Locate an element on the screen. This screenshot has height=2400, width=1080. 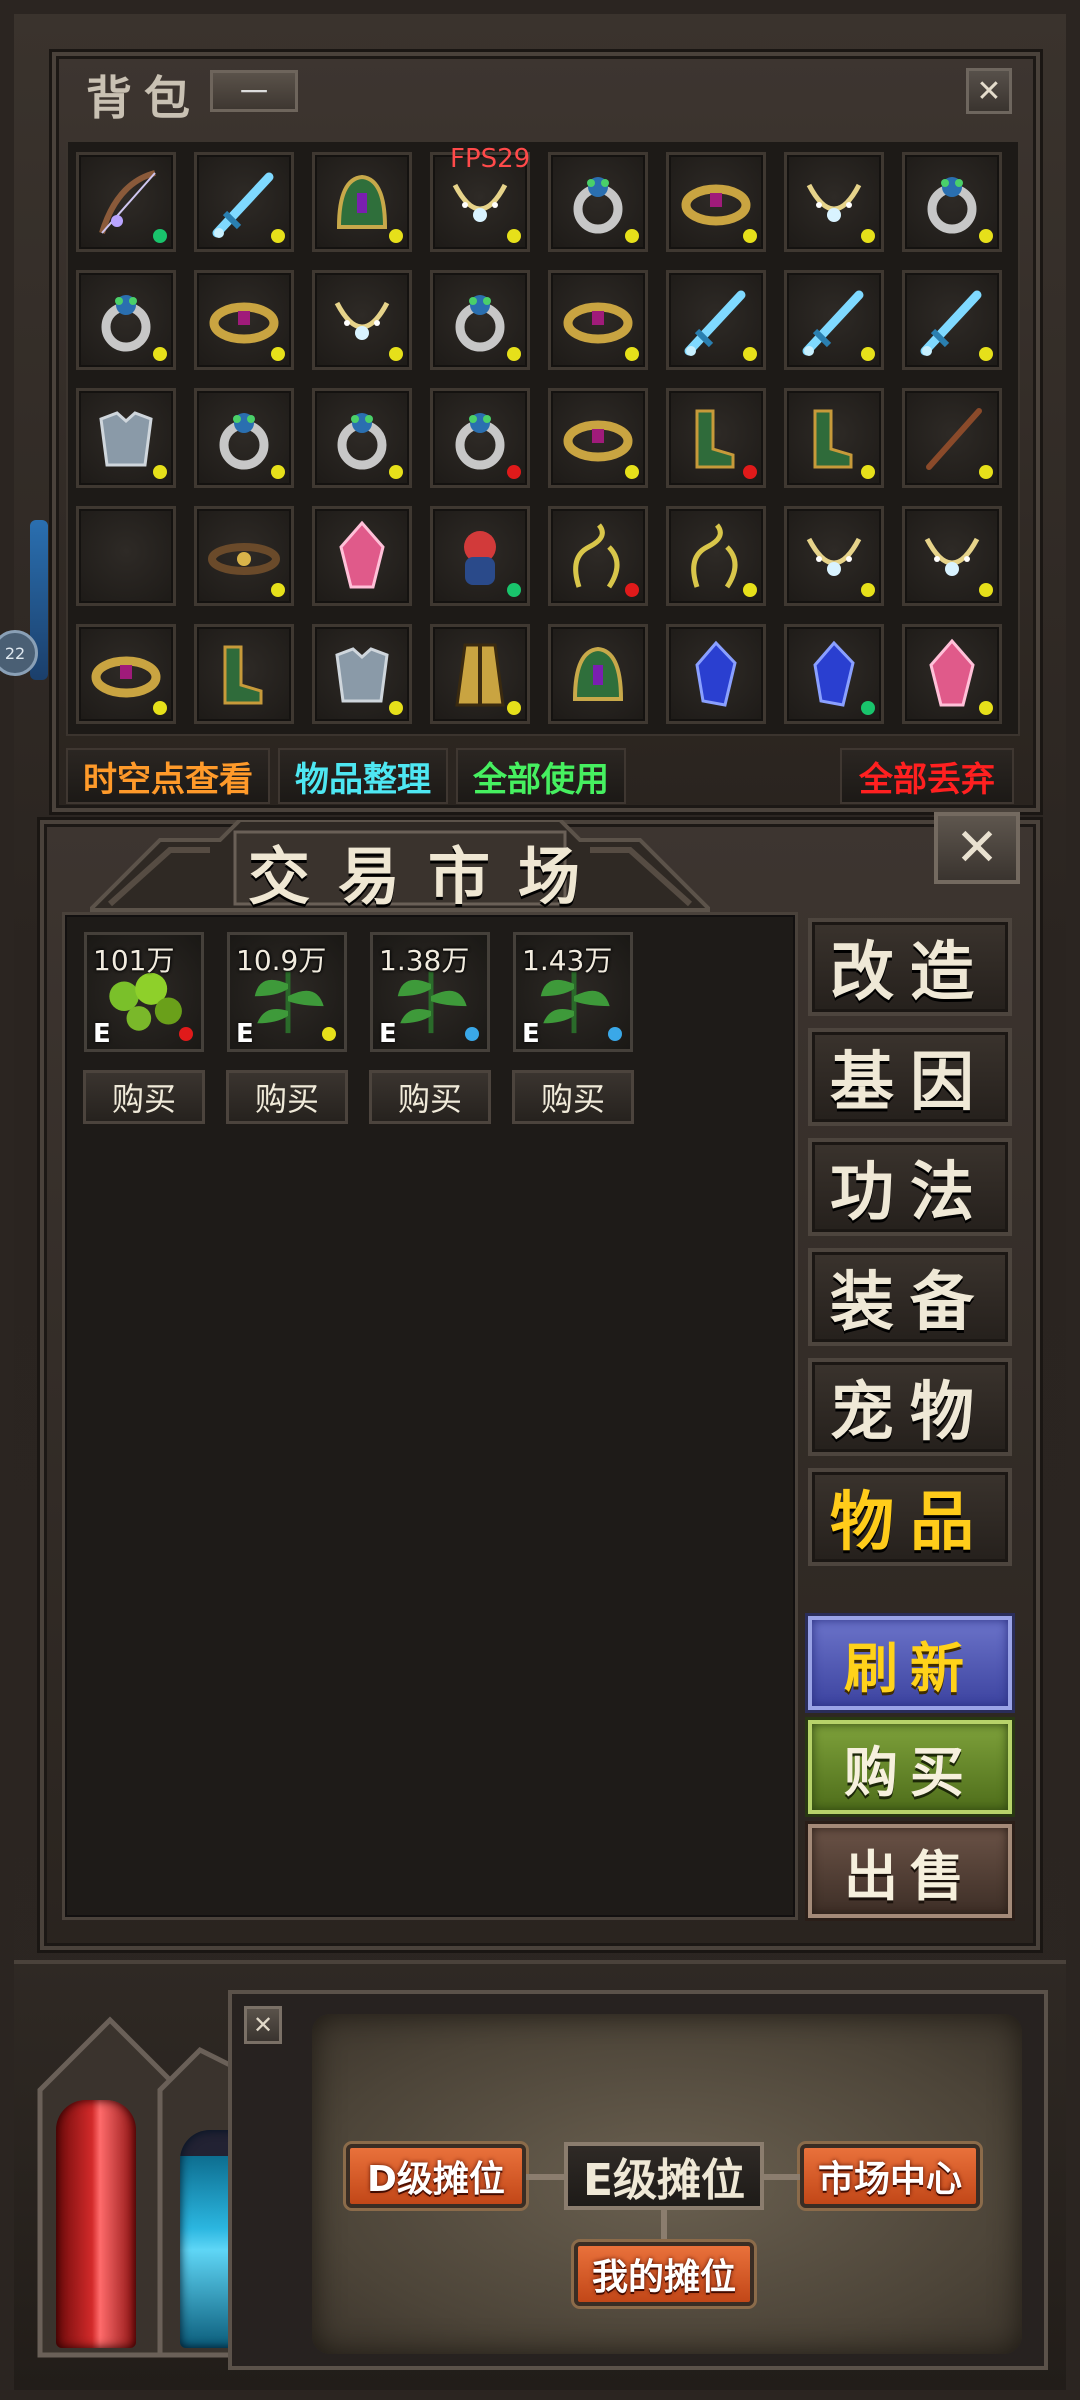
armor-icon is located at coordinates (126, 439).